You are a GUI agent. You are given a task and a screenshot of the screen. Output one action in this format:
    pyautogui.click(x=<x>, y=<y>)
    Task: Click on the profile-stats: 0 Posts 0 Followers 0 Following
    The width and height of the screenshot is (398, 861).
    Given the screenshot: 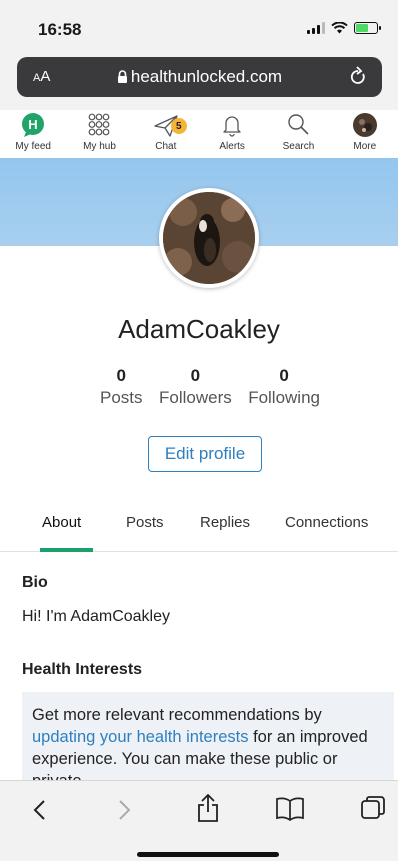 What is the action you would take?
    pyautogui.click(x=210, y=387)
    